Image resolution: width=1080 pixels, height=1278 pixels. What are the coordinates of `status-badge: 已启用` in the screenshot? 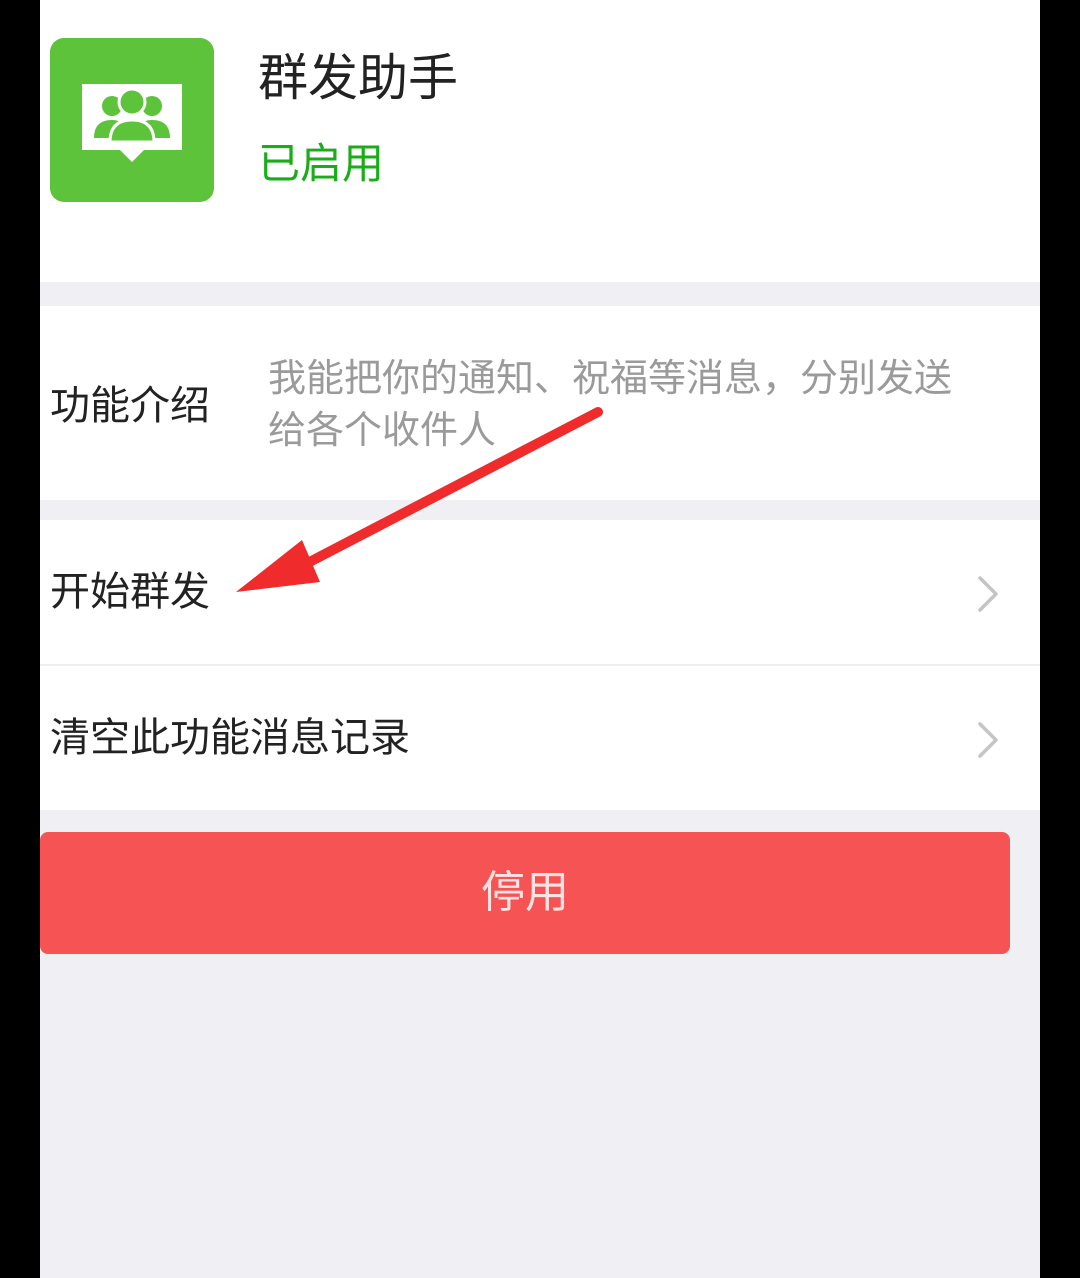 It's located at (321, 163).